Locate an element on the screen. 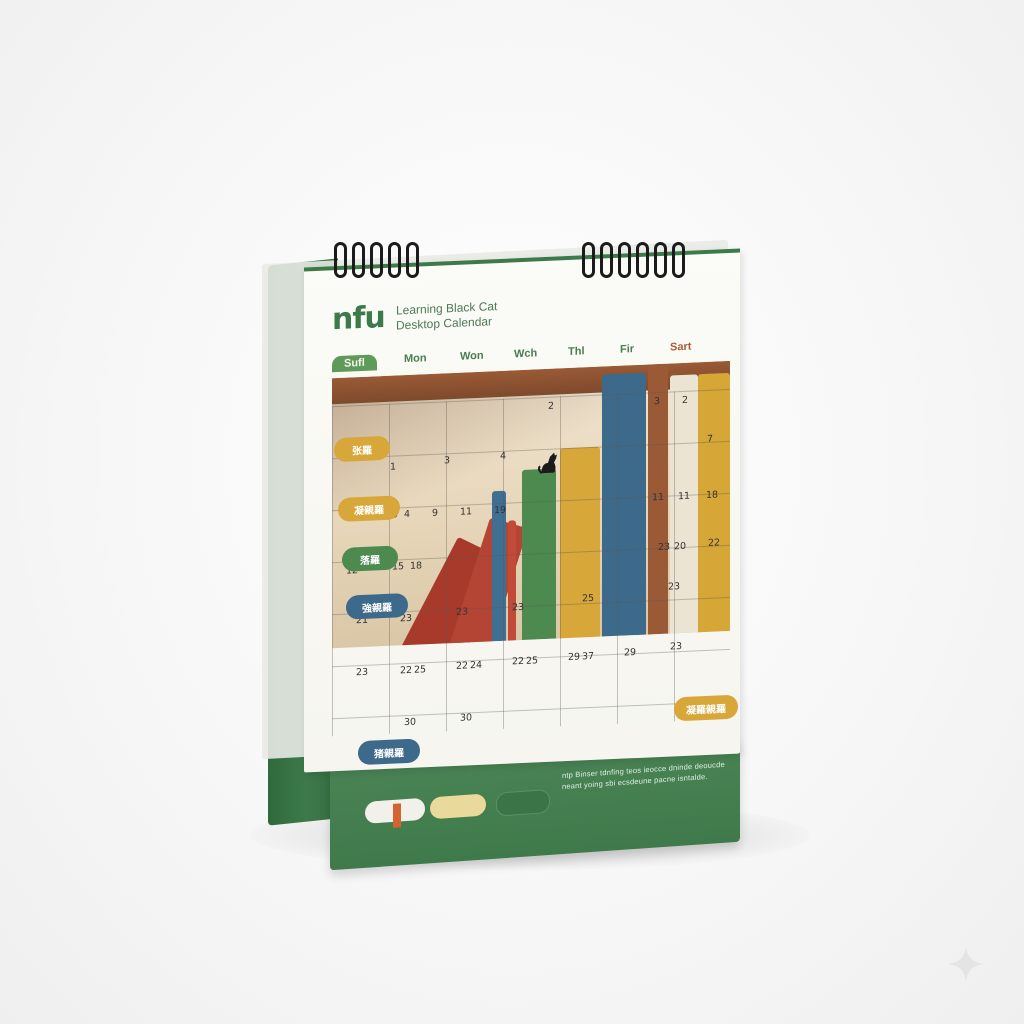 The image size is (1024, 1024). weekday-sat: Sart is located at coordinates (681, 347).